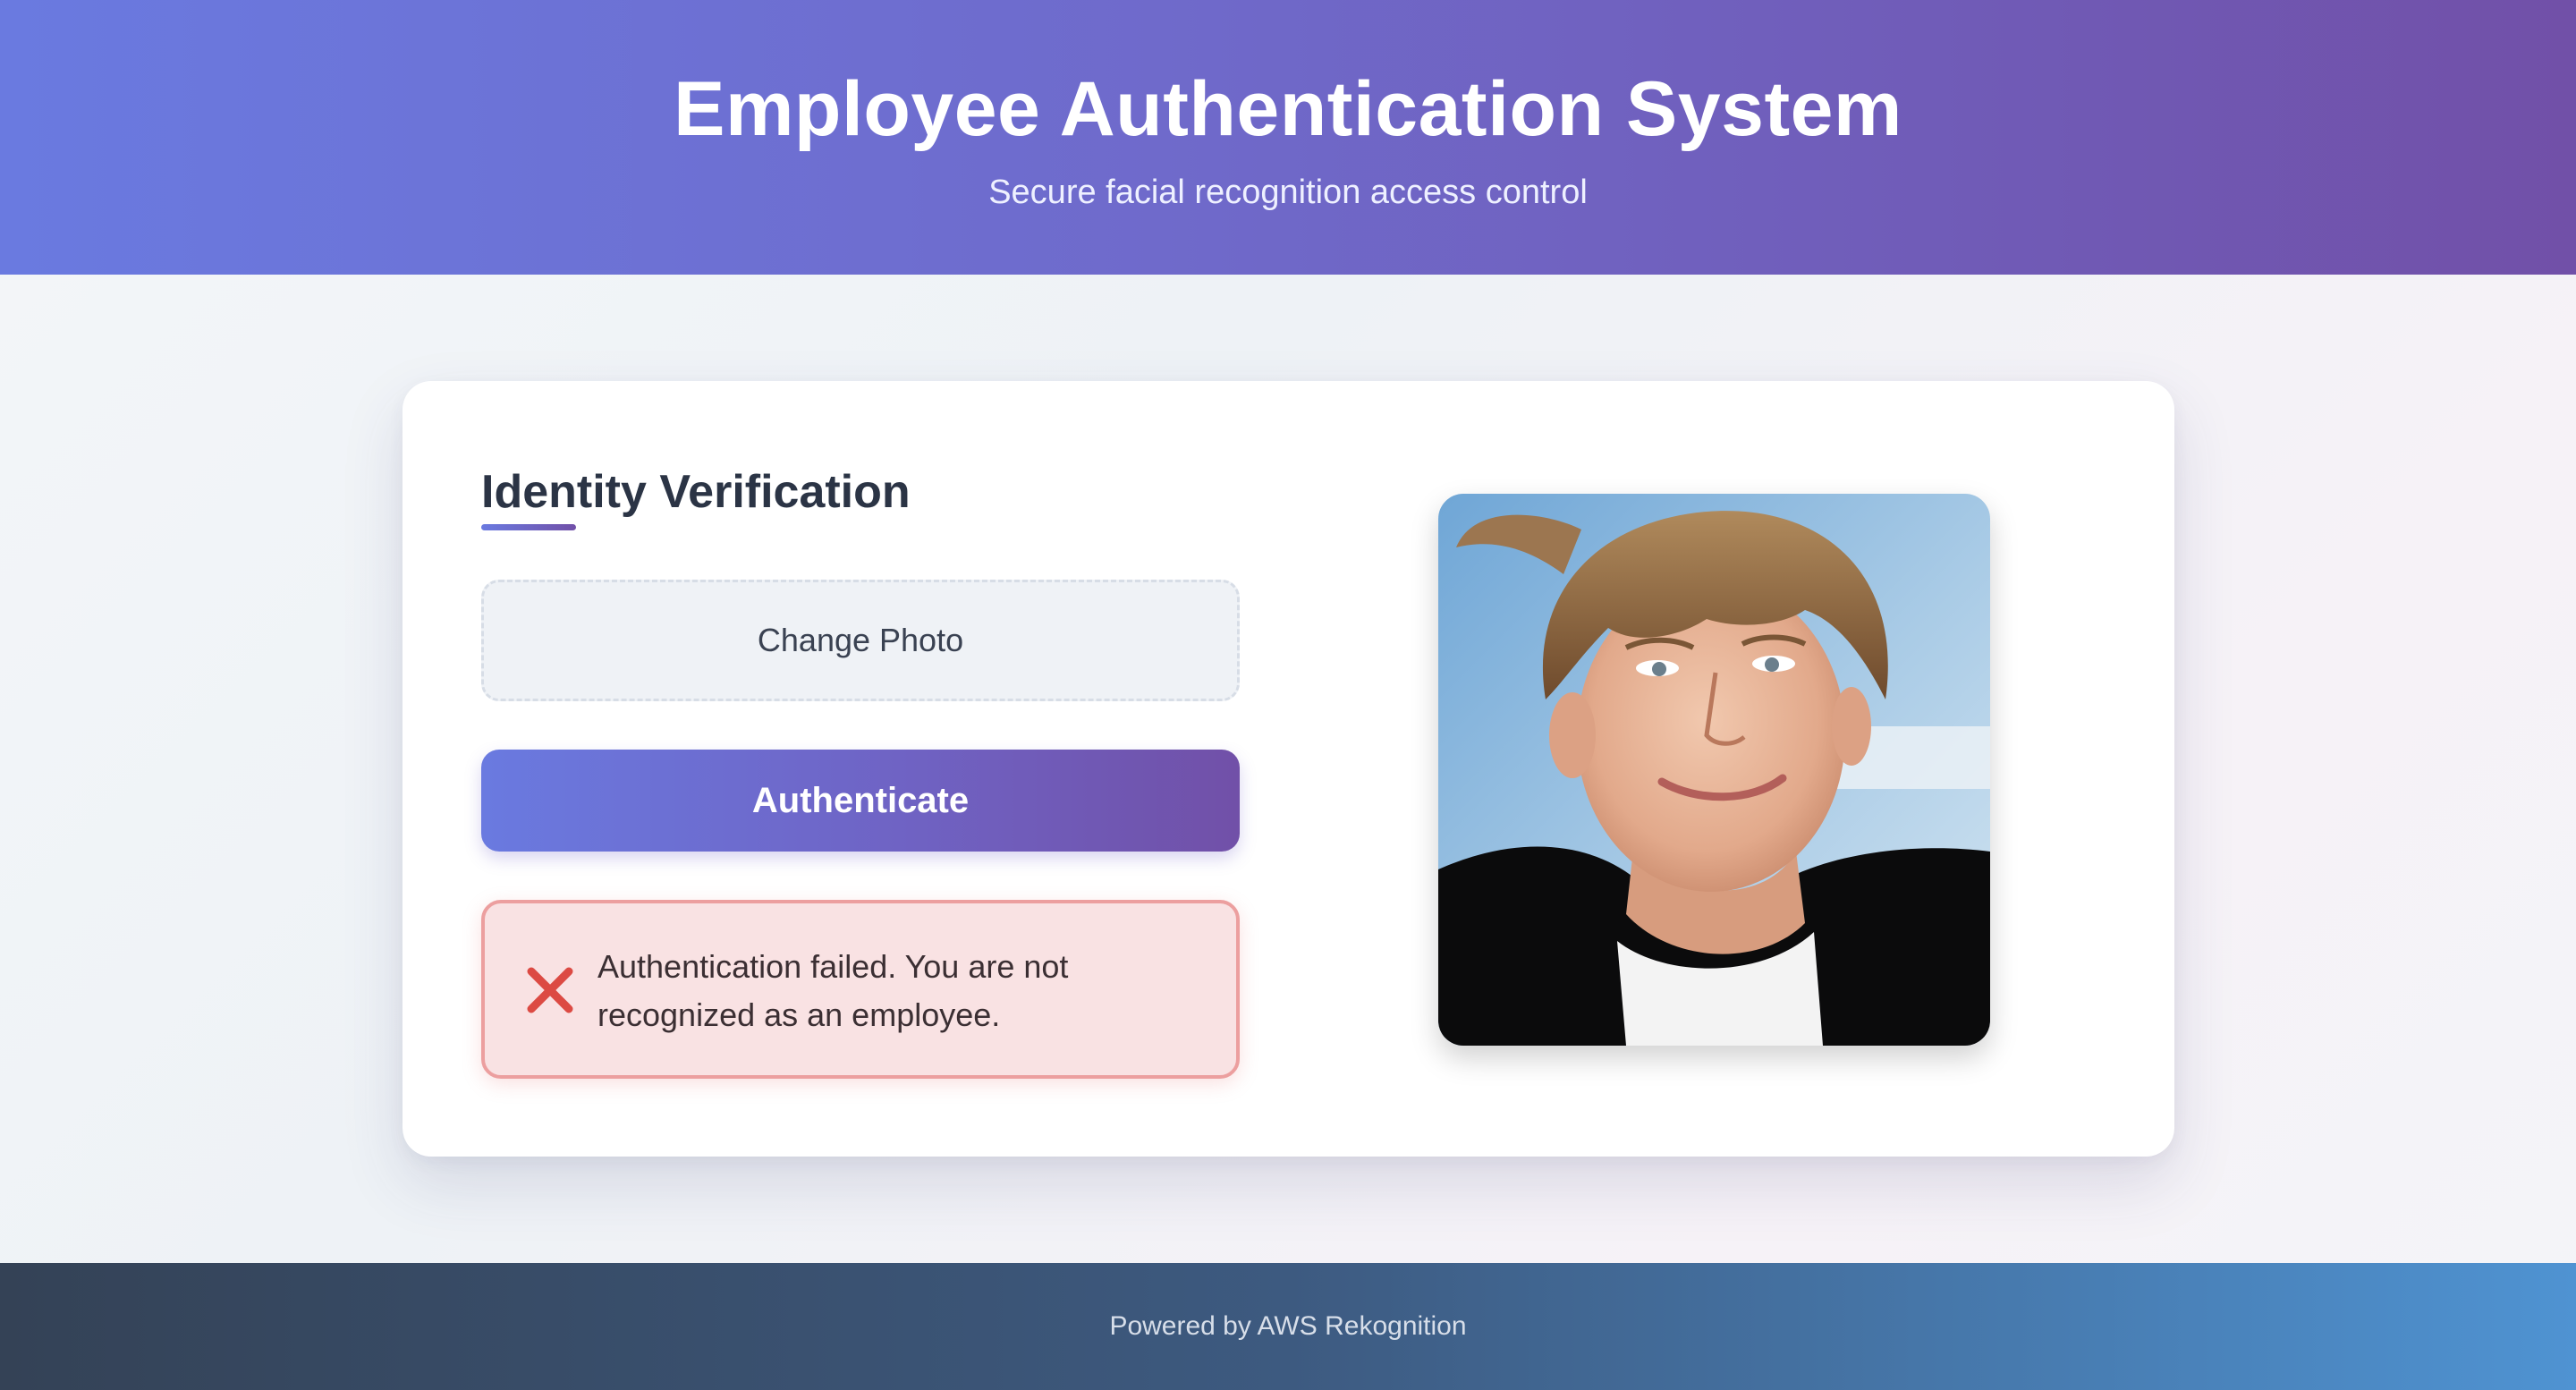 Image resolution: width=2576 pixels, height=1390 pixels. I want to click on page-footer: Powered by AWS Rekognition, so click(1288, 1326).